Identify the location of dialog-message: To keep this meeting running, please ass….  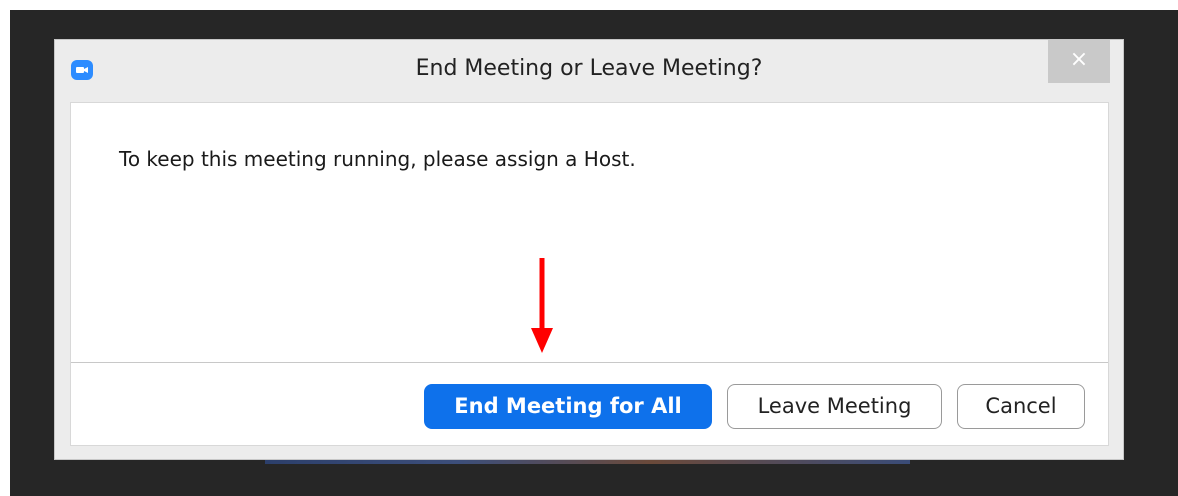
(377, 159).